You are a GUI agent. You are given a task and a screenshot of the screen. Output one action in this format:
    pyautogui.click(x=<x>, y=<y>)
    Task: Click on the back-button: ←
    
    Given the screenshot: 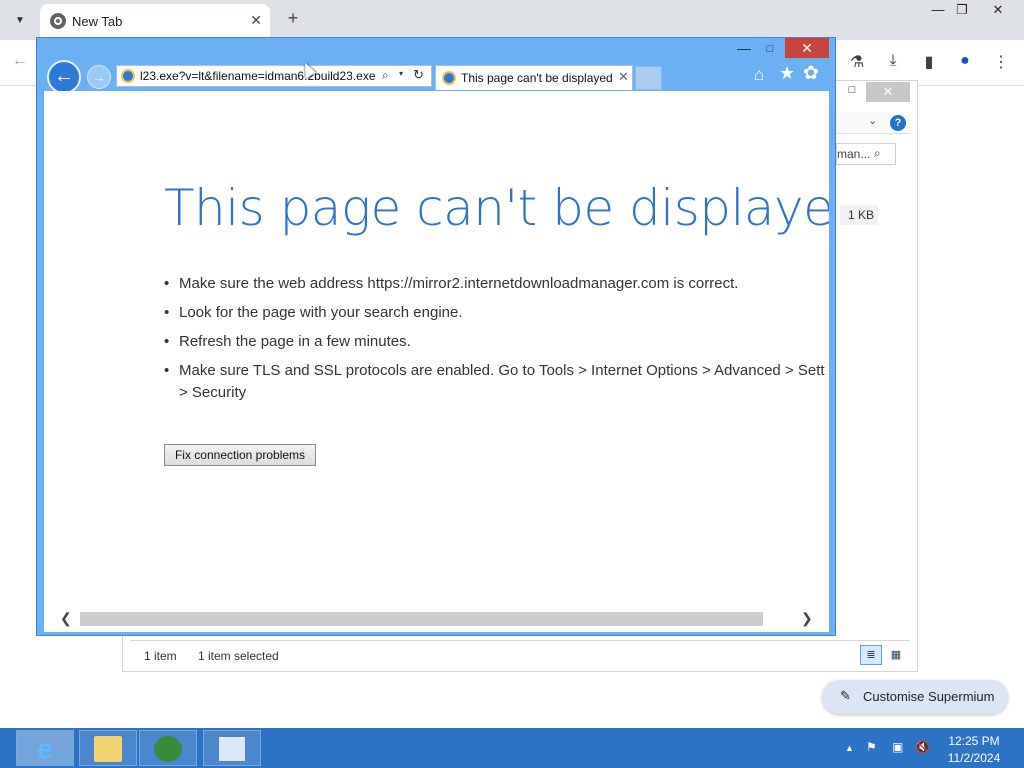 What is the action you would take?
    pyautogui.click(x=64, y=77)
    